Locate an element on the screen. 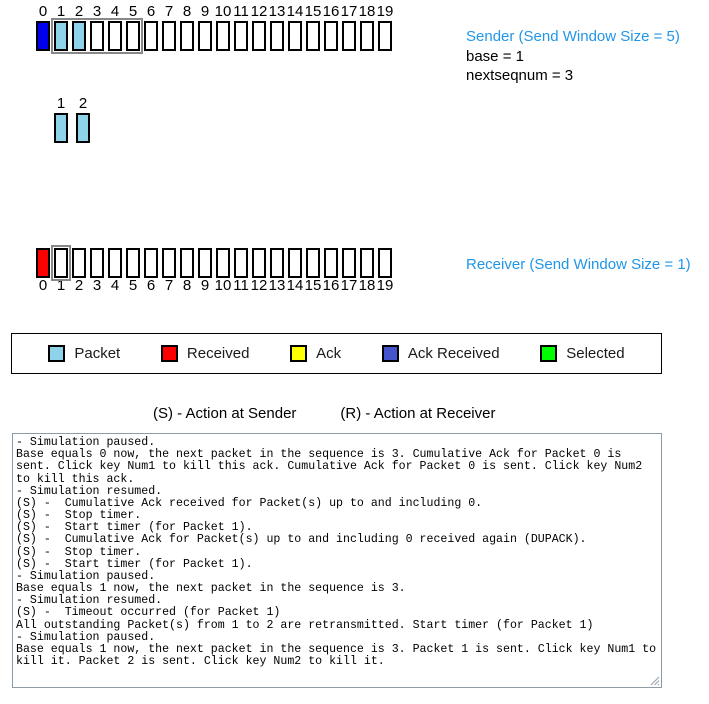 The width and height of the screenshot is (709, 704). in-transit-packets: 12 is located at coordinates (76, 119).